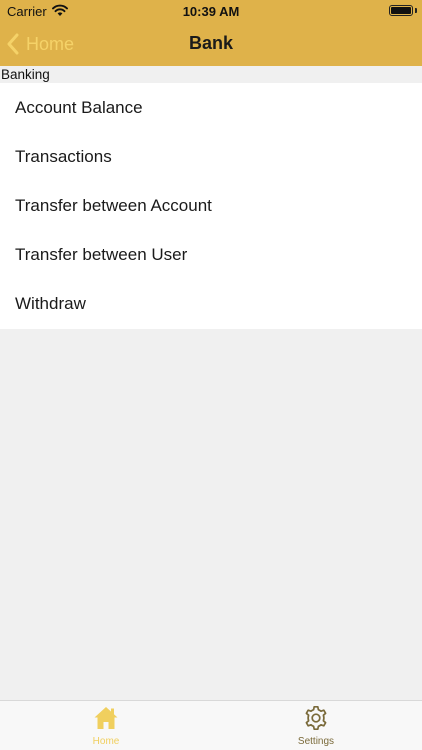  Describe the element at coordinates (211, 107) in the screenshot. I see `menu-item-account-balance: Account Balance` at that location.